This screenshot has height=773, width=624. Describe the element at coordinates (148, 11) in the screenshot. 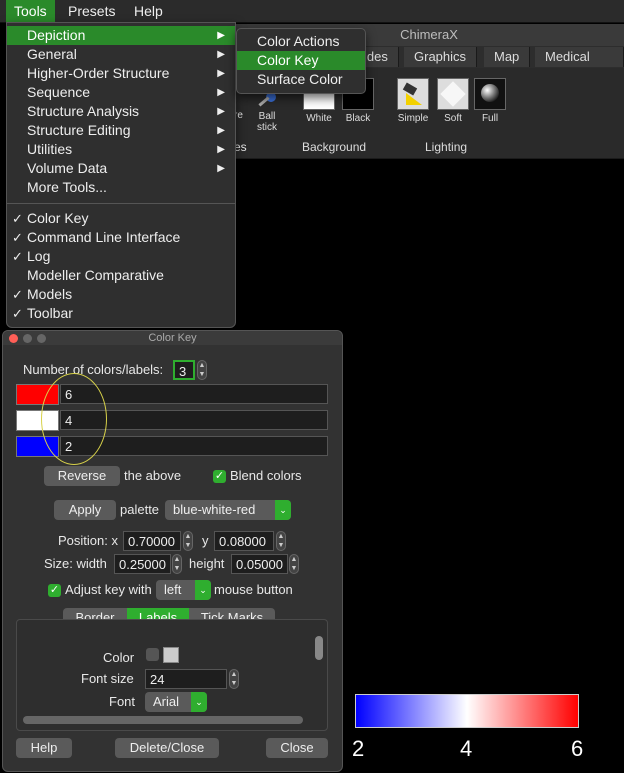

I see `menu-help: Help` at that location.